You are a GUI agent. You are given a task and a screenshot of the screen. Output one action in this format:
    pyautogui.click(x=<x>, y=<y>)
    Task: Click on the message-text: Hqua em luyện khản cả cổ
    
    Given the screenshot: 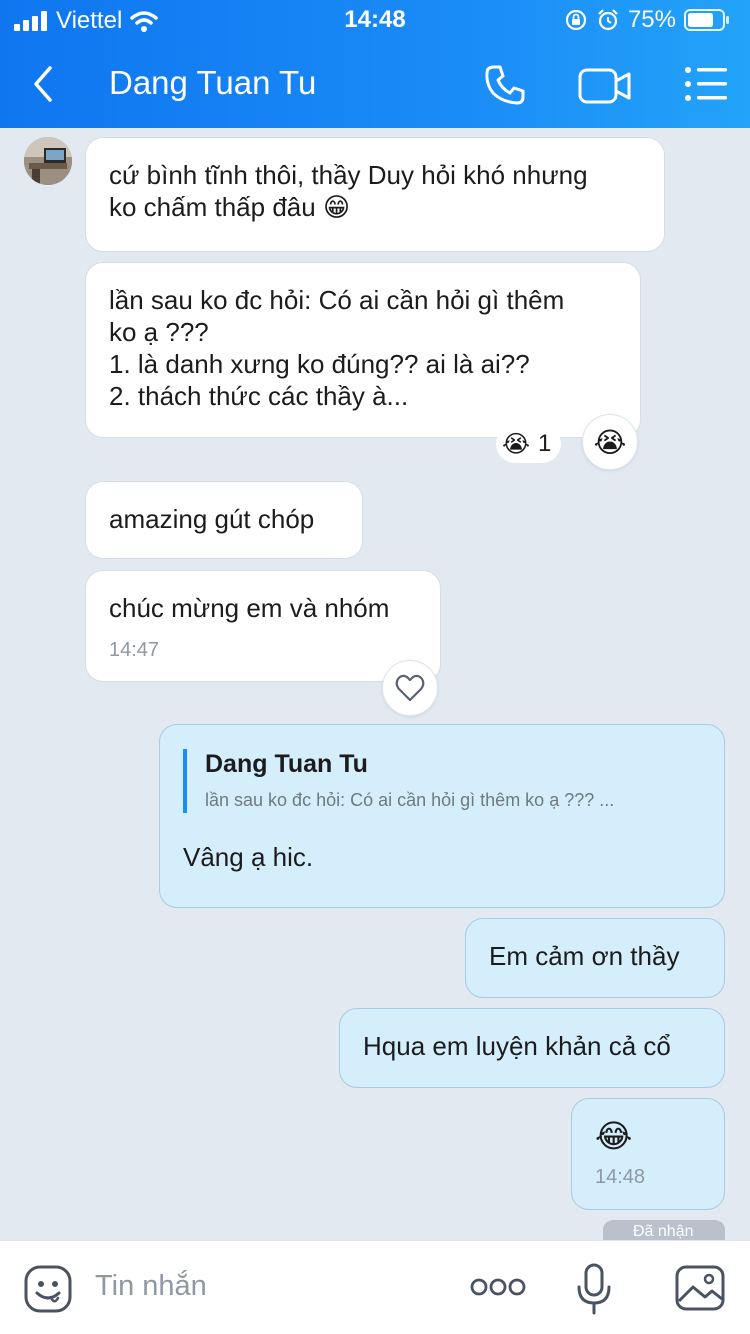 What is the action you would take?
    pyautogui.click(x=517, y=1046)
    